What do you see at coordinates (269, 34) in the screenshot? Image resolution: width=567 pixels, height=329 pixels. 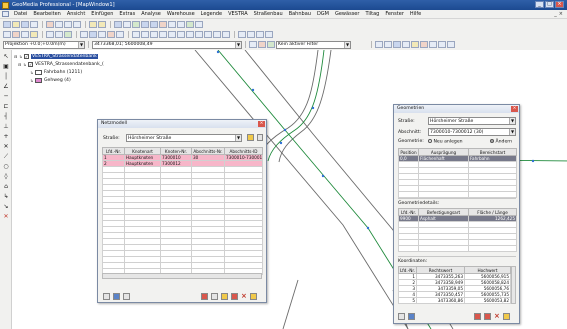 I see `north-icon` at bounding box center [269, 34].